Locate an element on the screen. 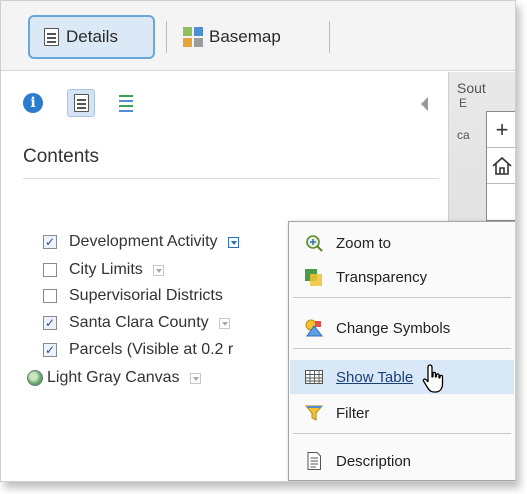  legend-list-icon is located at coordinates (126, 103).